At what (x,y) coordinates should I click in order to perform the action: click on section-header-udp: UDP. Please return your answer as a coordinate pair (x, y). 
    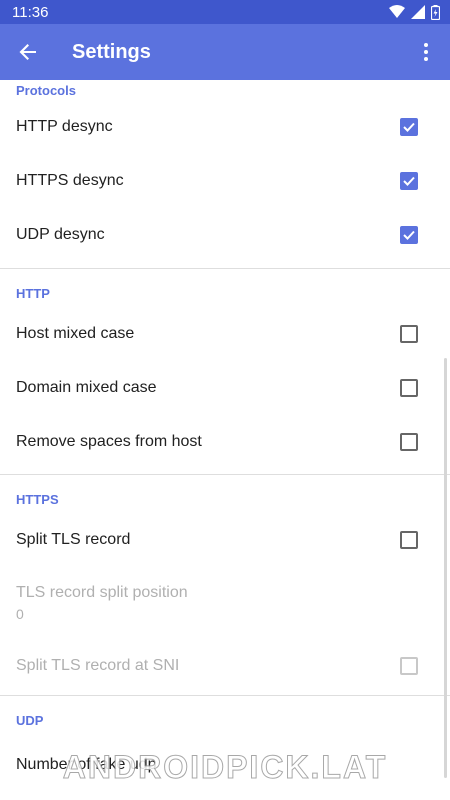
    Looking at the image, I should click on (30, 720).